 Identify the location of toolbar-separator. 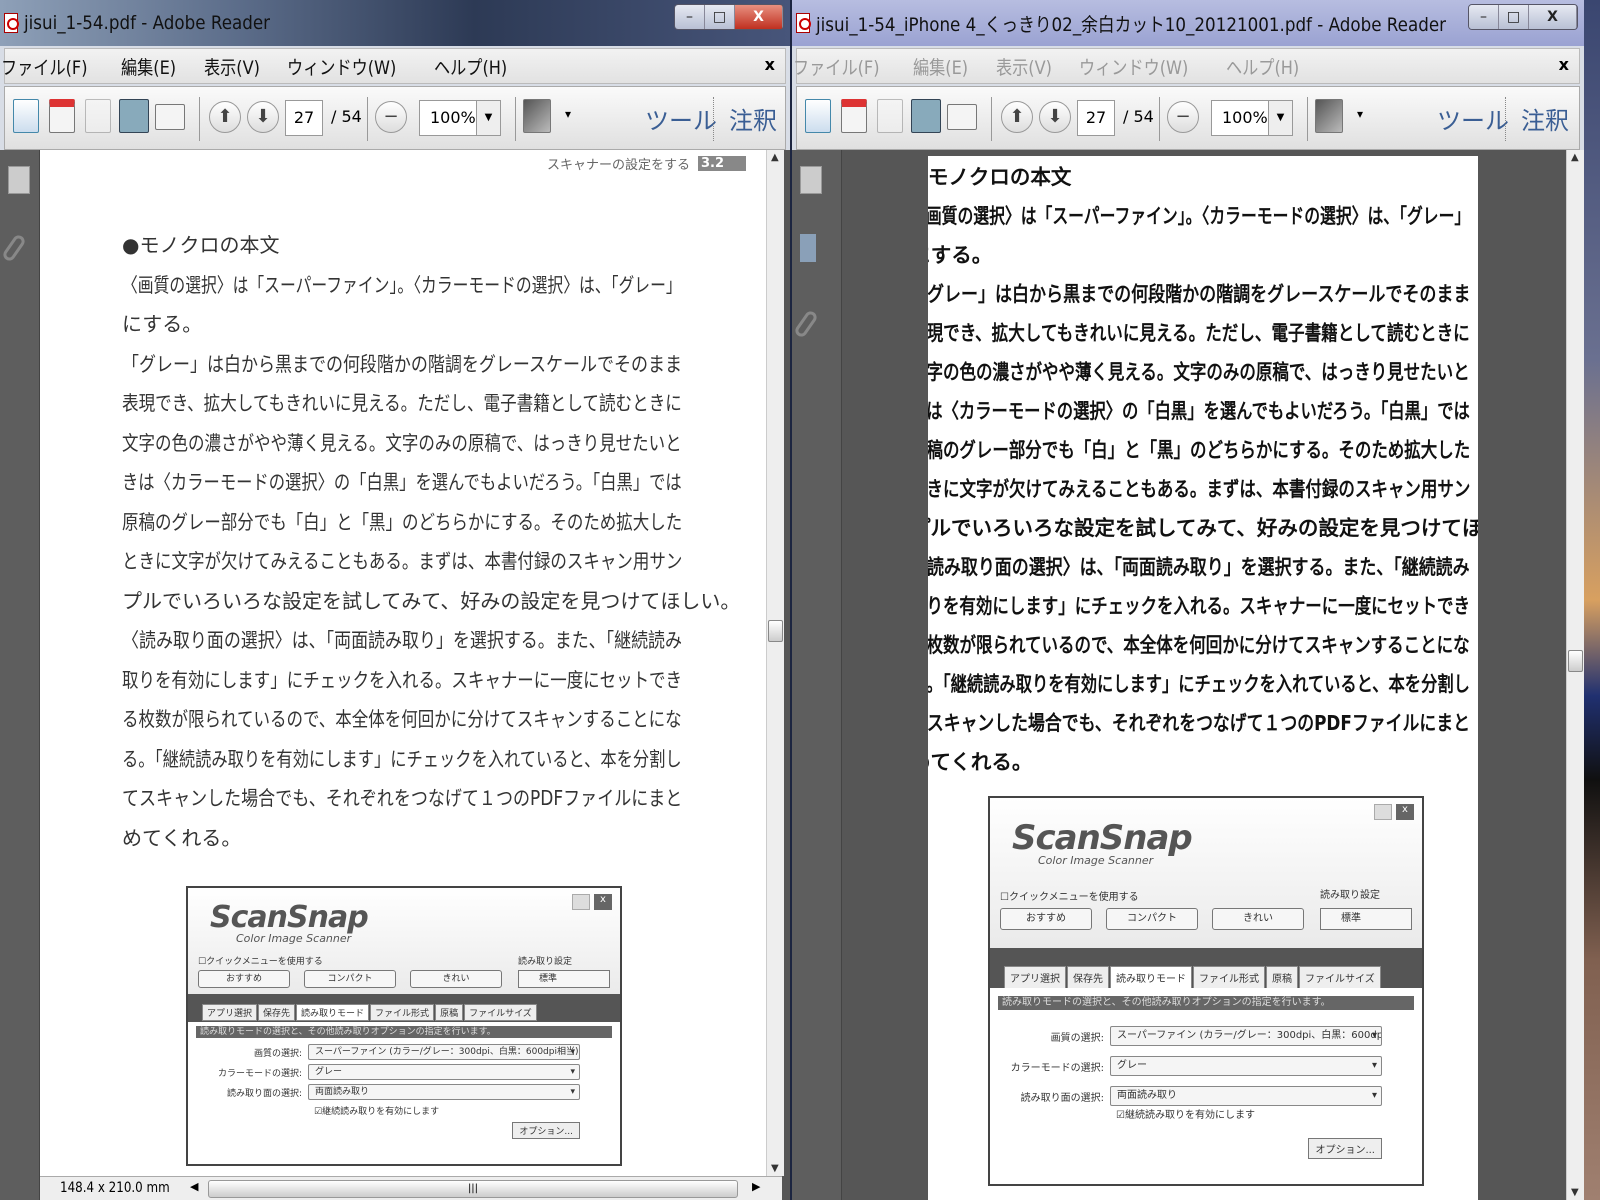
(713, 119).